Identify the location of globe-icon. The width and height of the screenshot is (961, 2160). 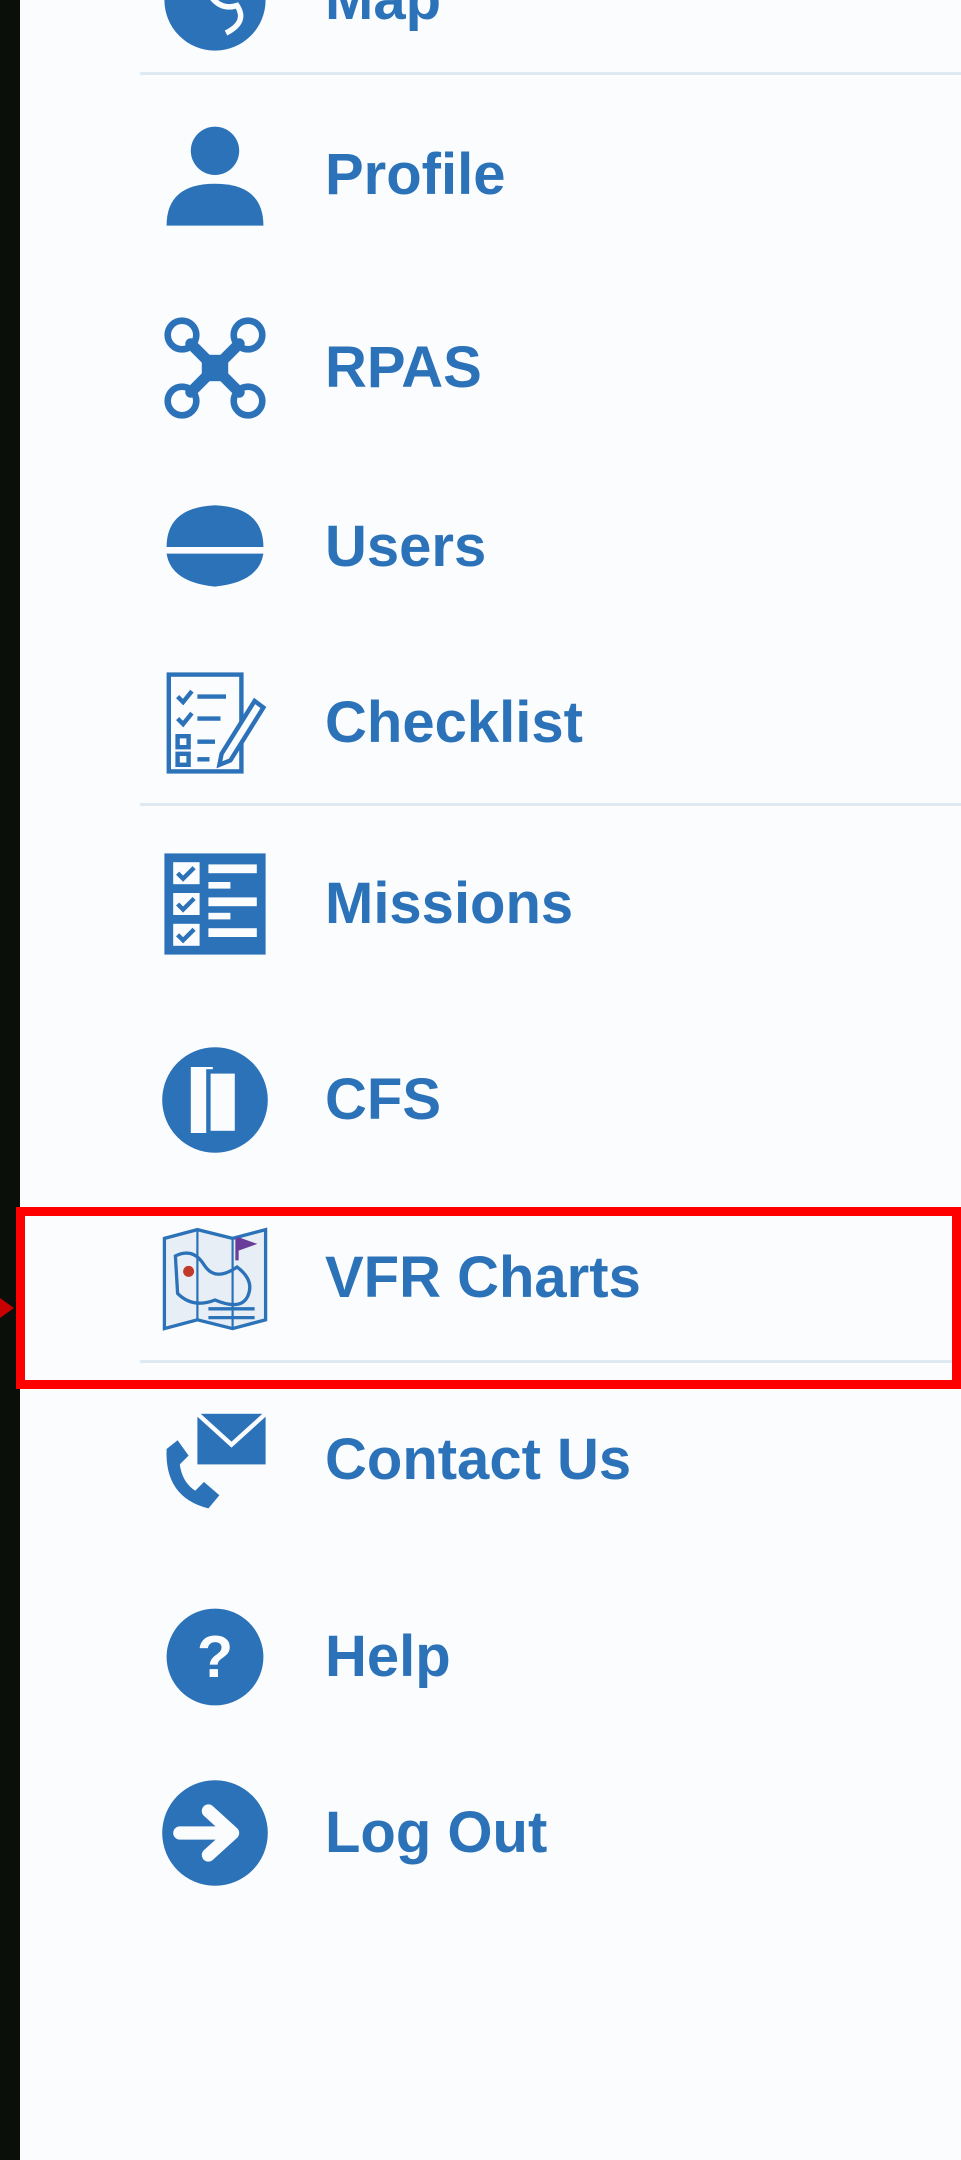
(215, 27).